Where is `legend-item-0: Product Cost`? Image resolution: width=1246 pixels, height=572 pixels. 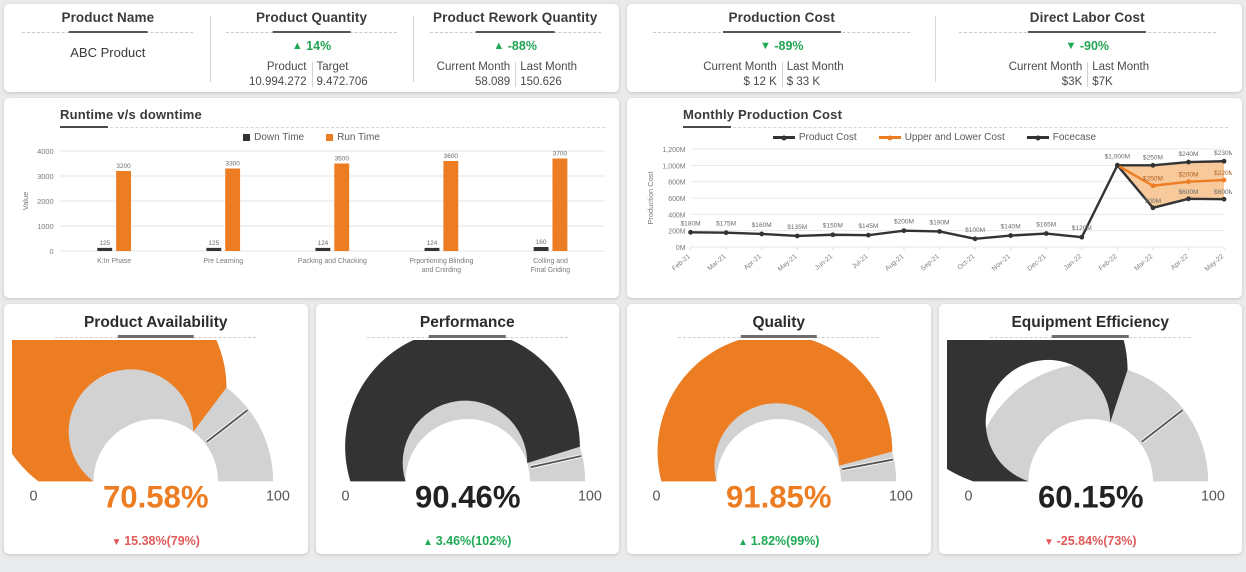
legend-item-0: Product Cost is located at coordinates (814, 137).